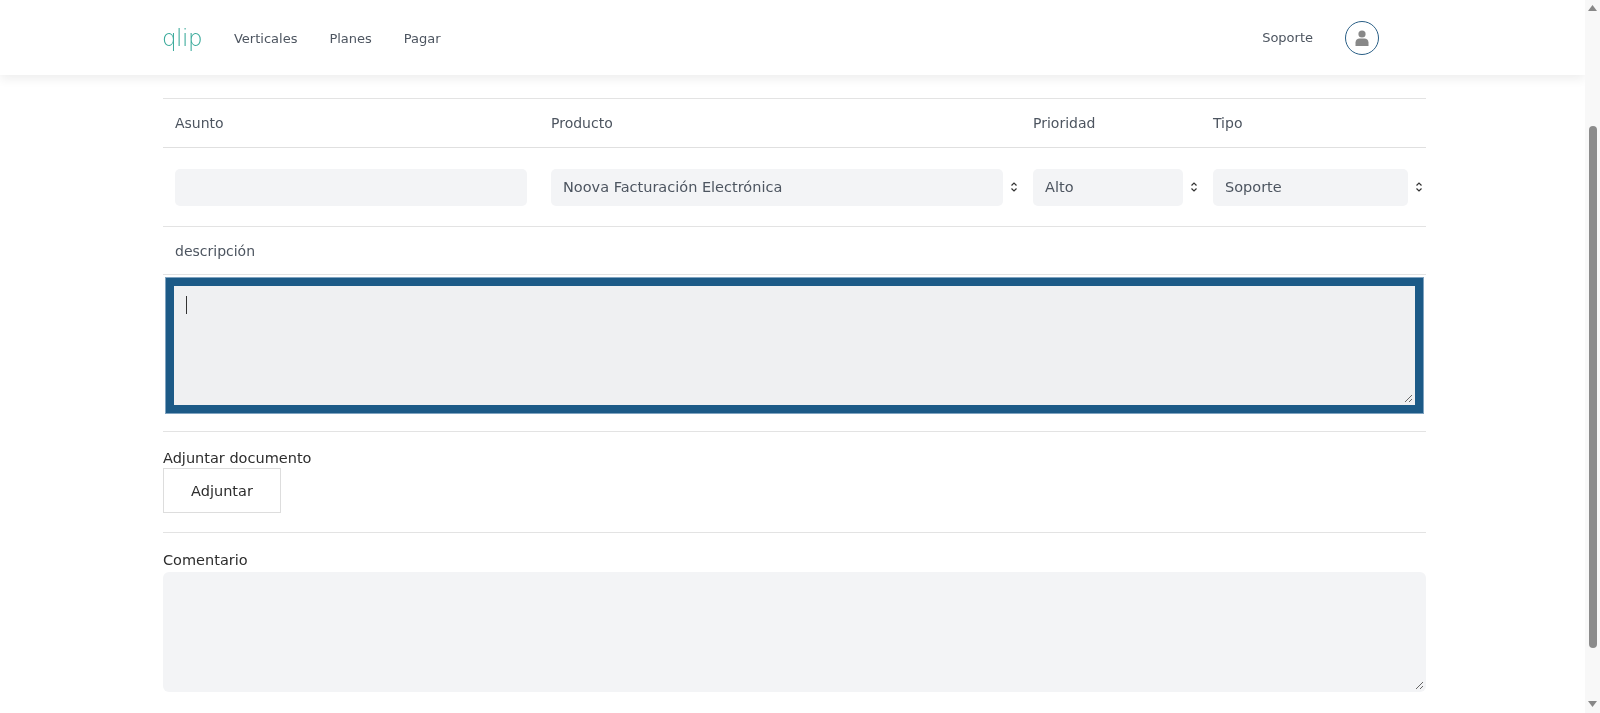 This screenshot has height=713, width=1600. Describe the element at coordinates (1592, 704) in the screenshot. I see `scroll-down-icon` at that location.